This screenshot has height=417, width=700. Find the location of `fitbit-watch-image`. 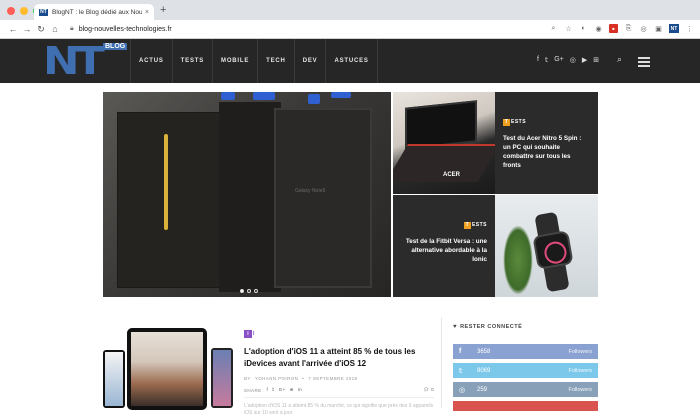

fitbit-watch-image is located at coordinates (546, 246).